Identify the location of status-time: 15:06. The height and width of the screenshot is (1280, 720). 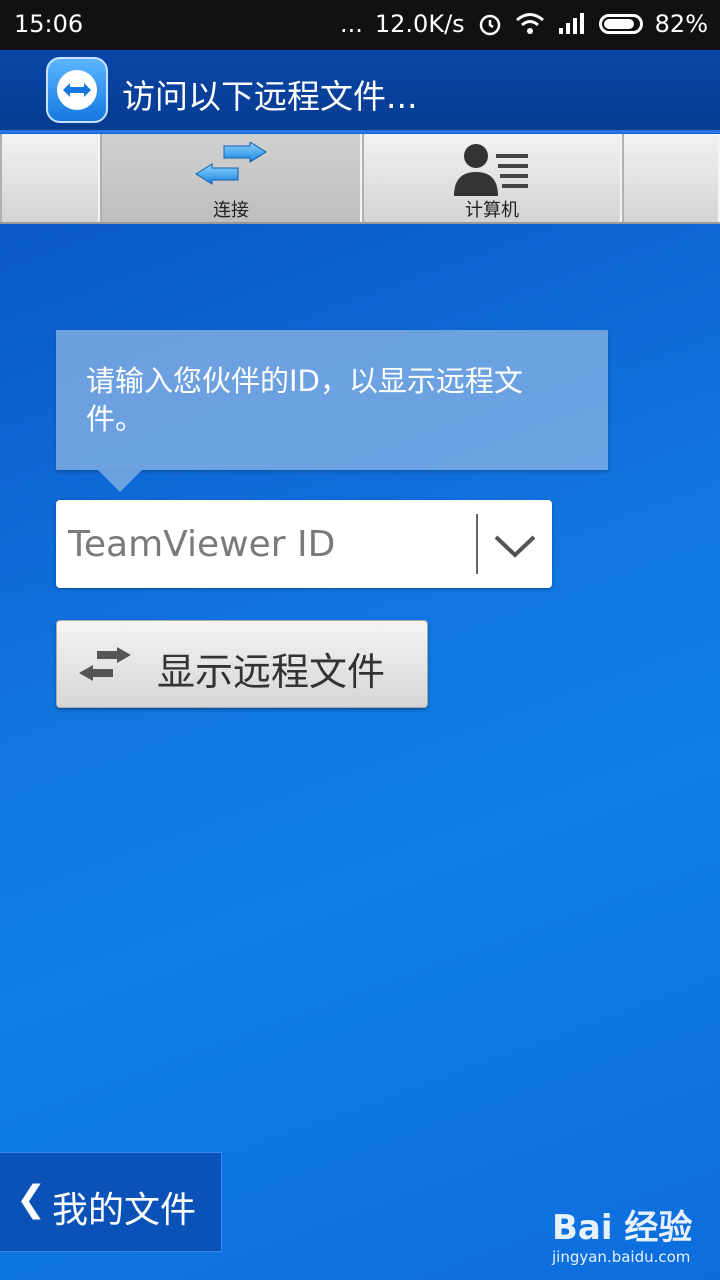
(49, 24).